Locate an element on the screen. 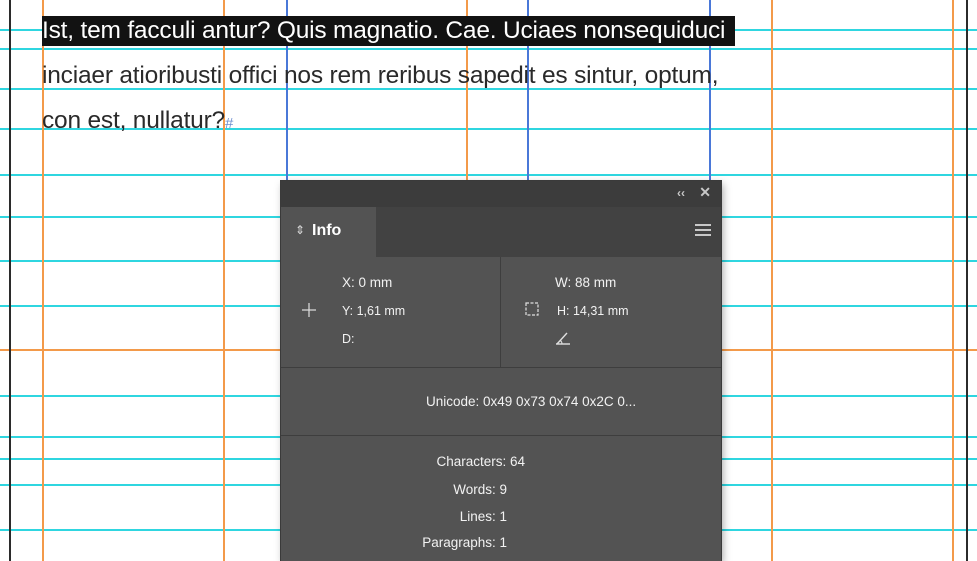  panel-tab-strip: ⇕ Info is located at coordinates (501, 232).